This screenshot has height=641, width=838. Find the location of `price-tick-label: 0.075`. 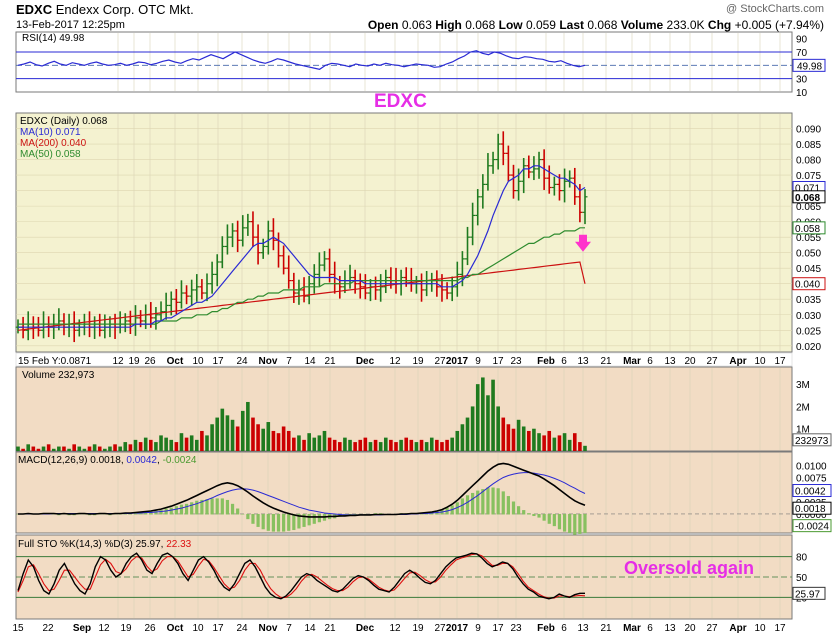

price-tick-label: 0.075 is located at coordinates (808, 176).